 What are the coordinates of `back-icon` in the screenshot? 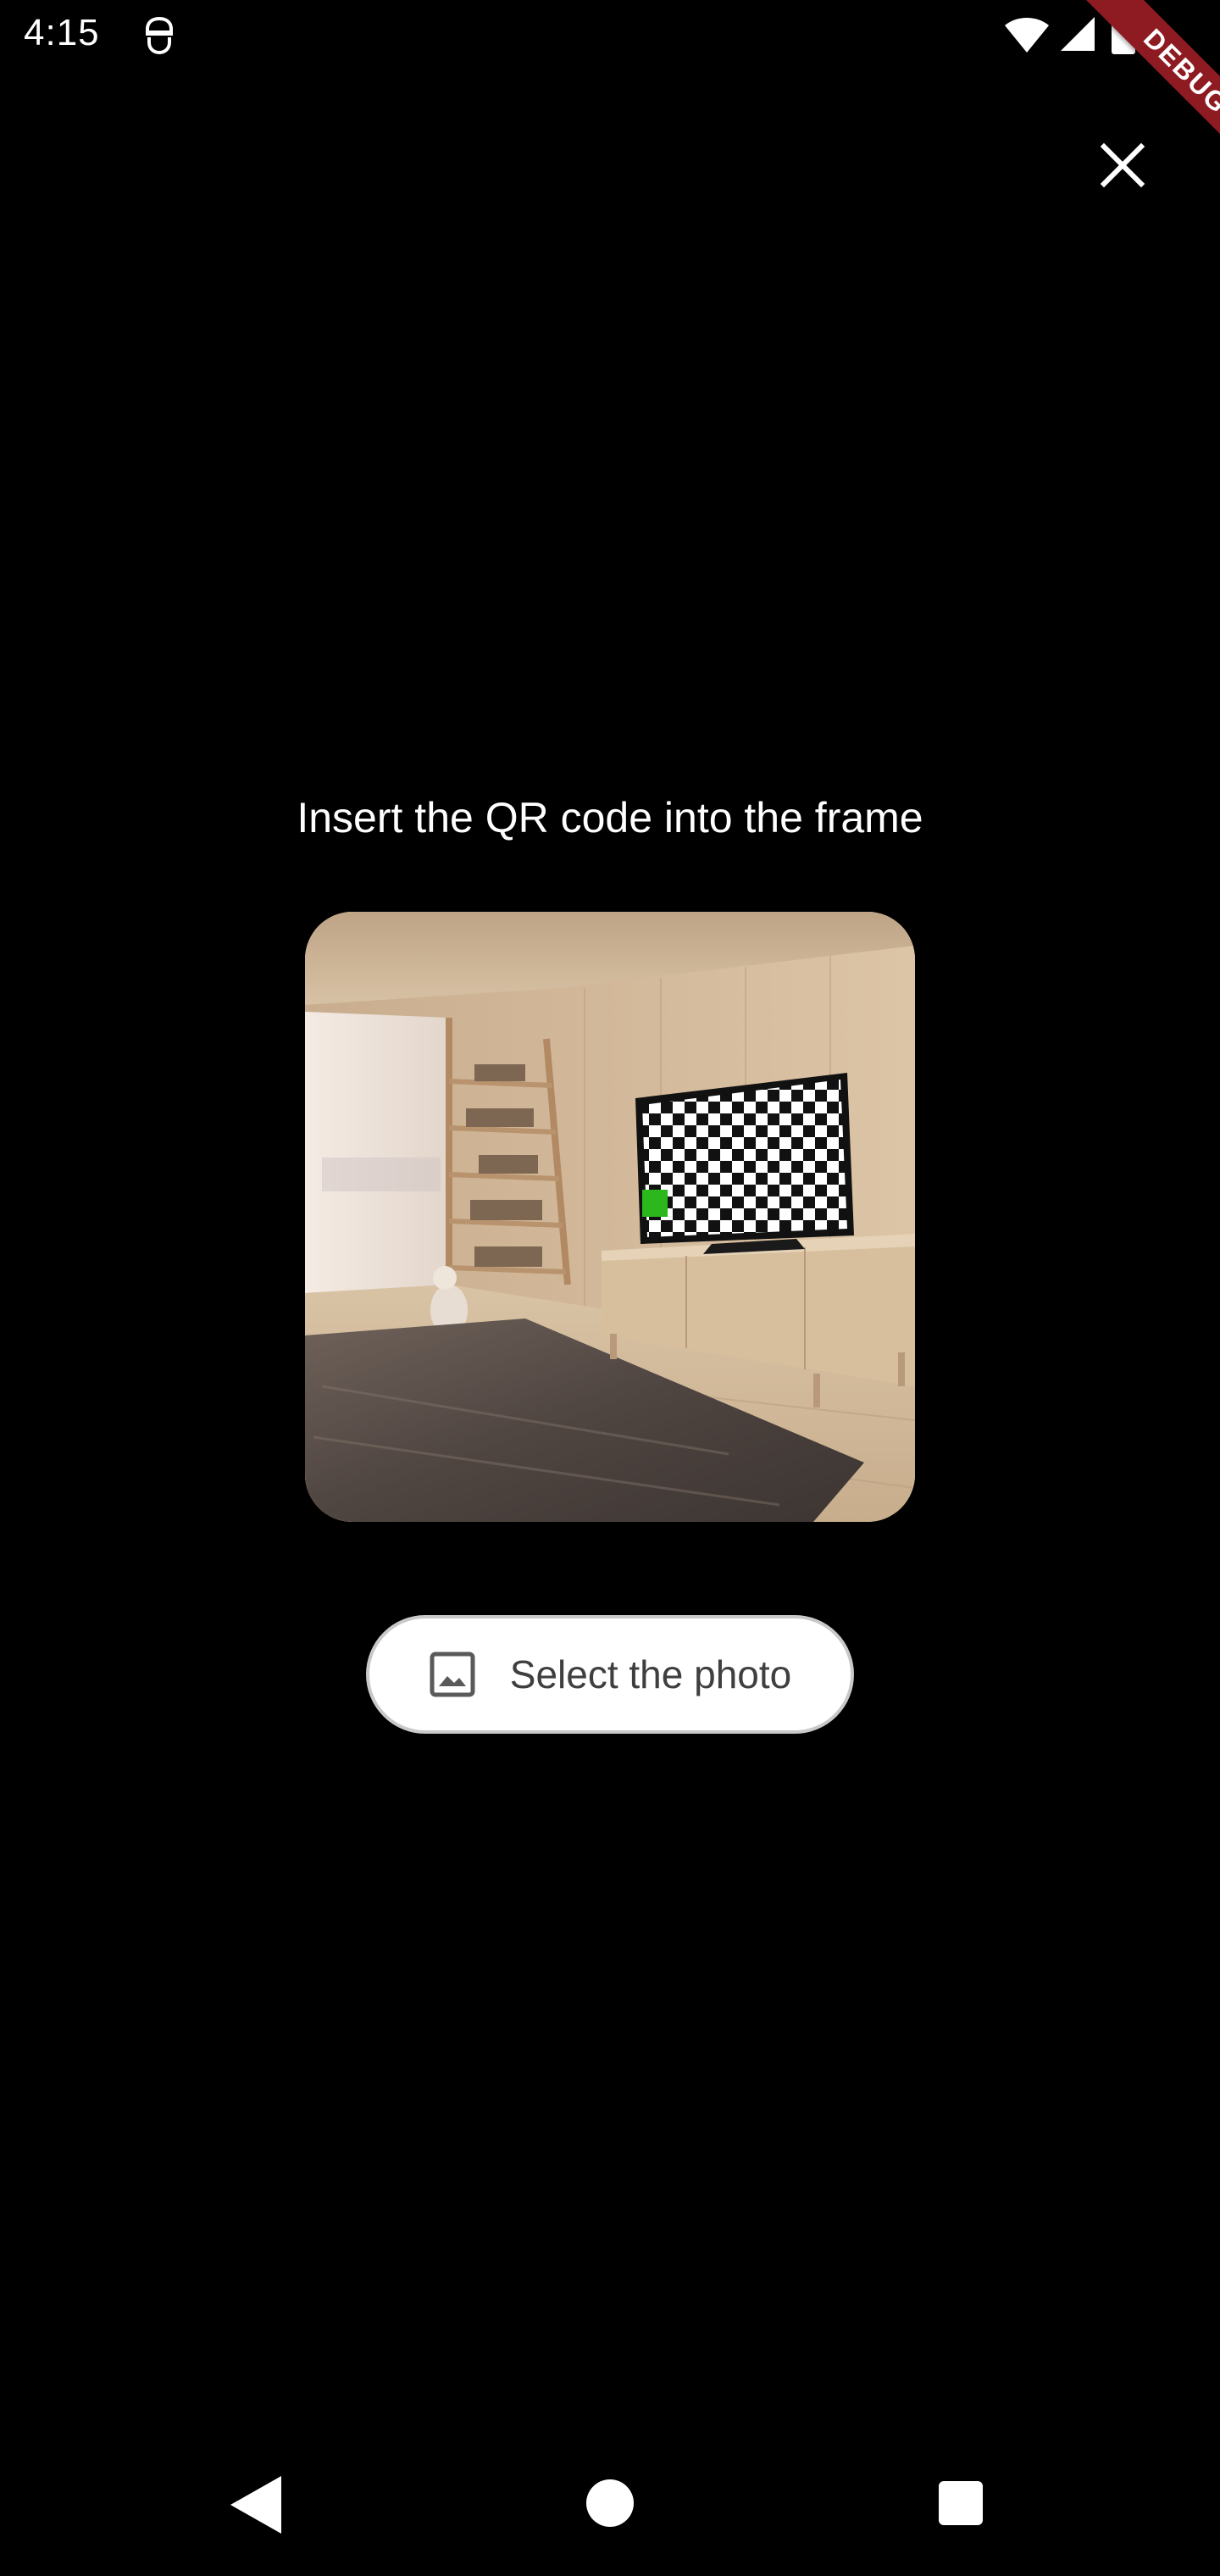 It's located at (256, 2504).